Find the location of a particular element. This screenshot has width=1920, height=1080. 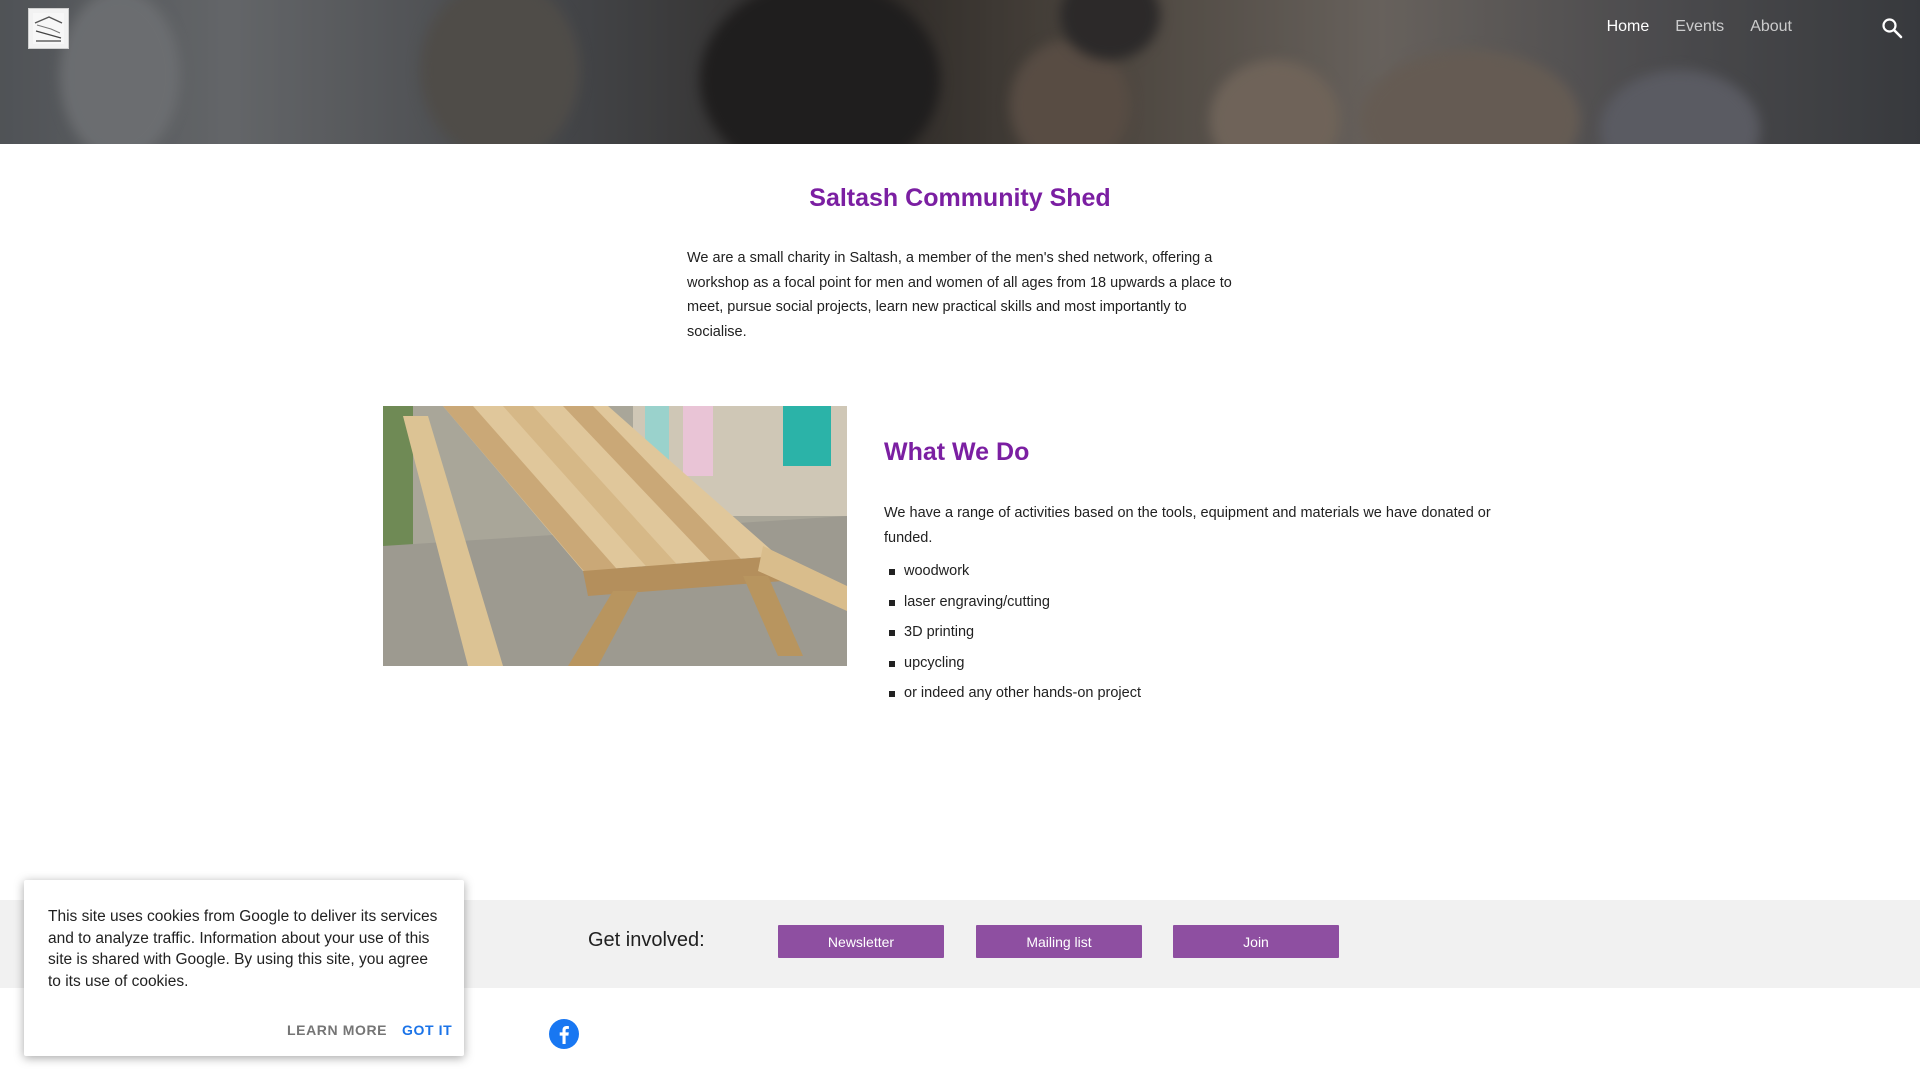

list-item: or indeed any other hands-on project is located at coordinates (1012, 693).